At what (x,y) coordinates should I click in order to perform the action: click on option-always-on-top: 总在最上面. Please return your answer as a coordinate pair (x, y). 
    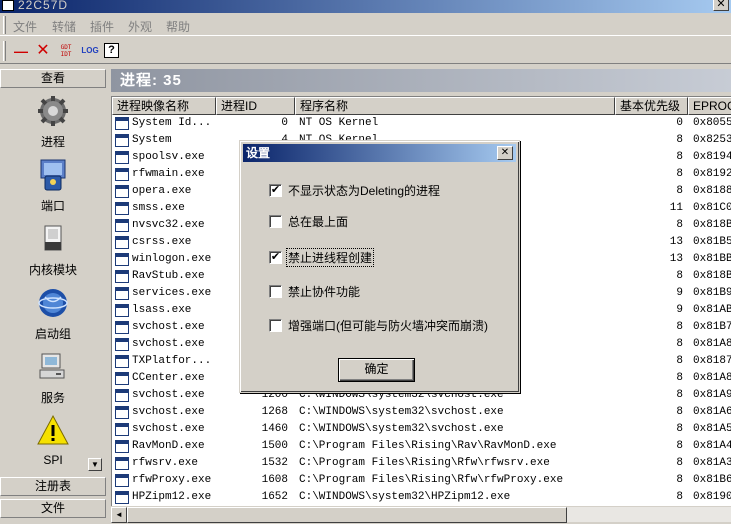
    Looking at the image, I should click on (309, 221).